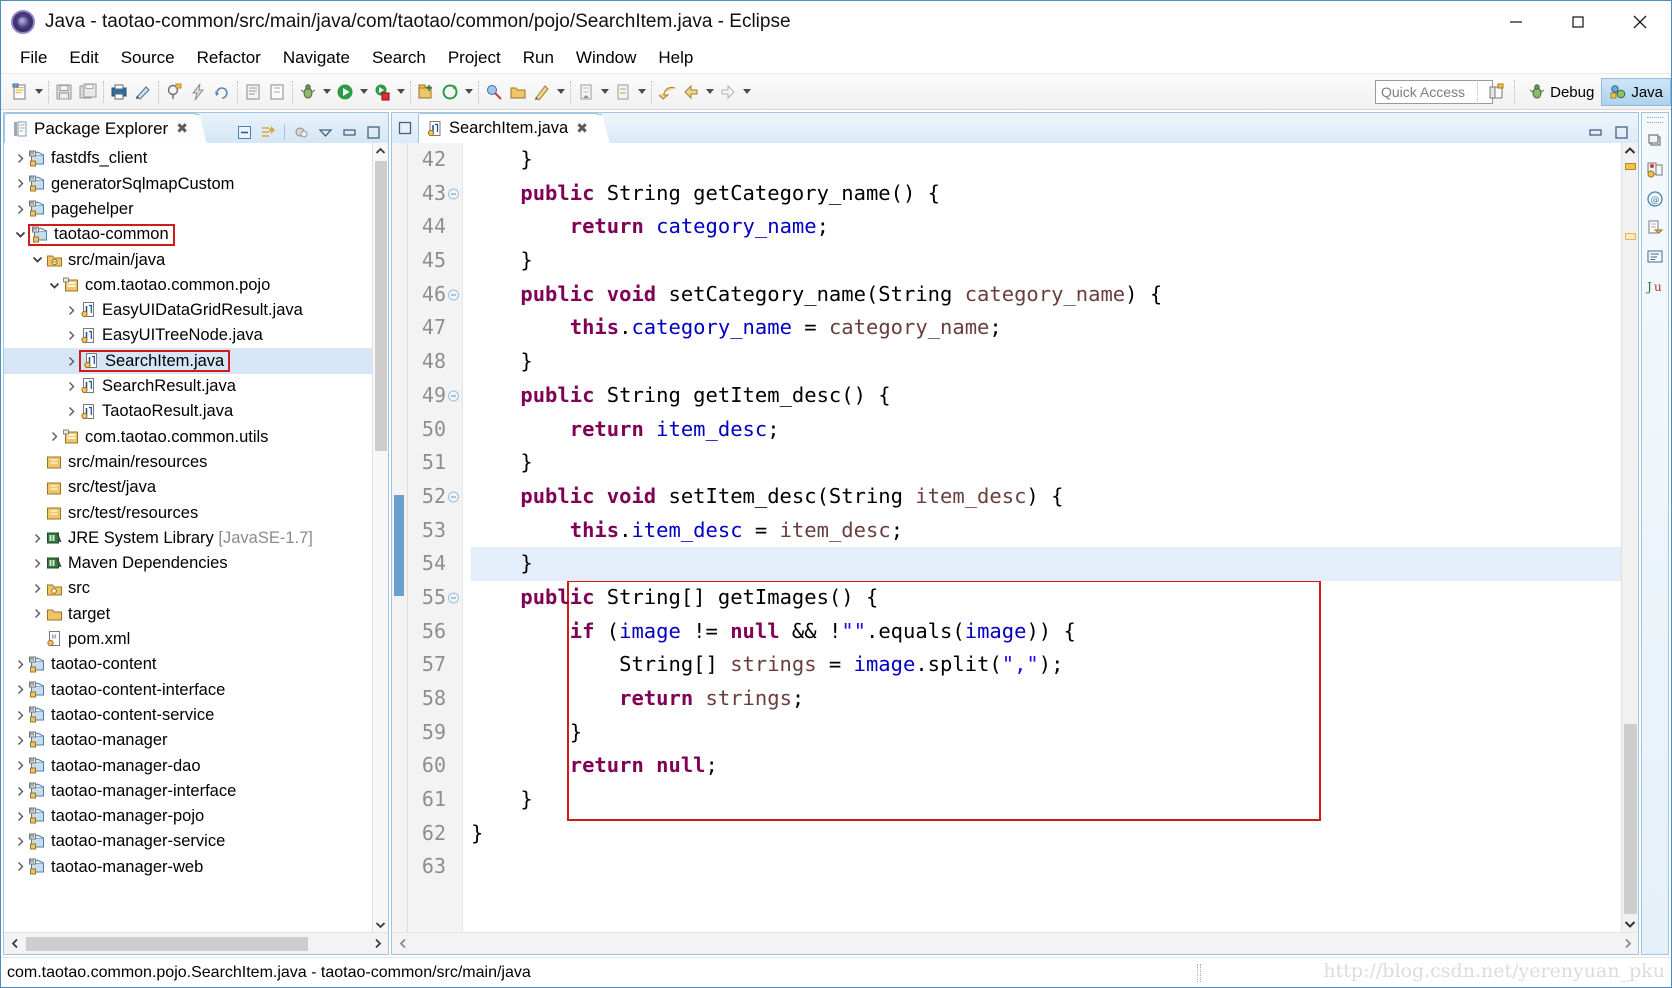 The height and width of the screenshot is (988, 1672). I want to click on tree-item: SearchResult.java, so click(188, 386).